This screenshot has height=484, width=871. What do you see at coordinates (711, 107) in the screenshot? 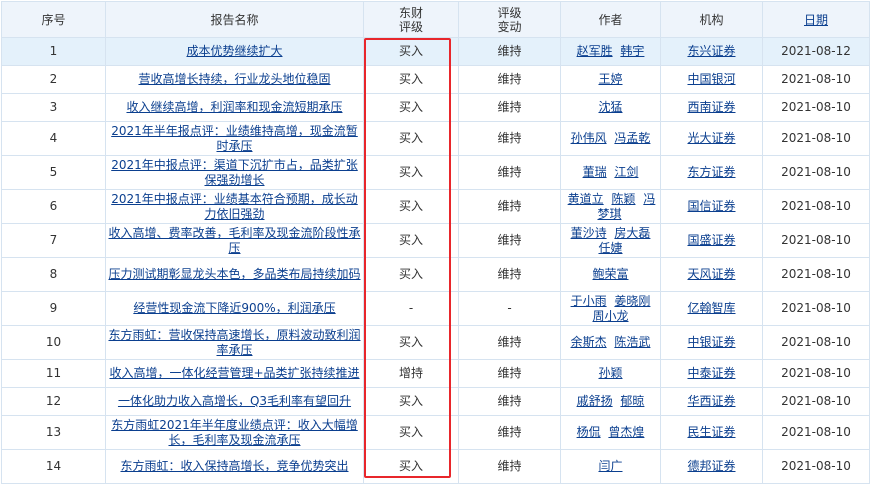
I see `org-link: 西南证券` at bounding box center [711, 107].